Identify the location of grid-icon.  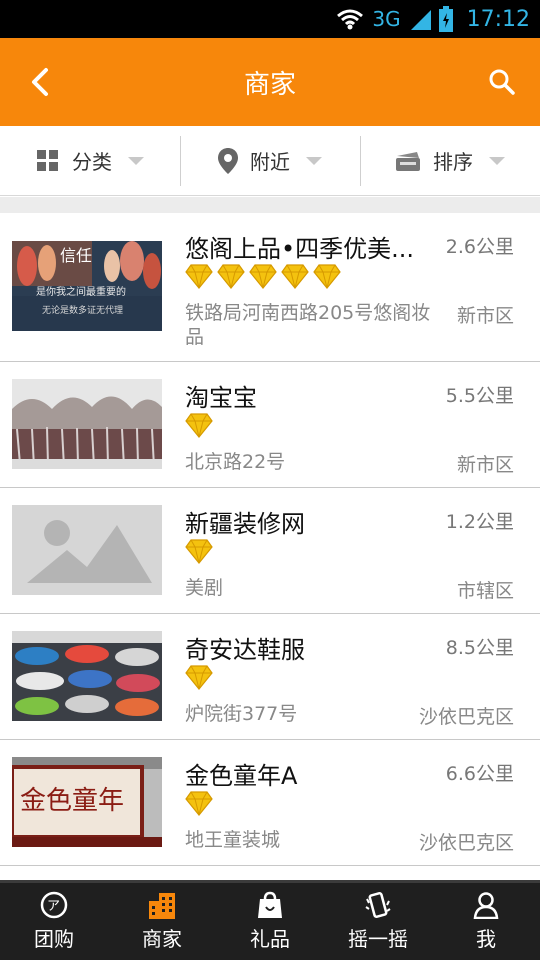
(47, 160).